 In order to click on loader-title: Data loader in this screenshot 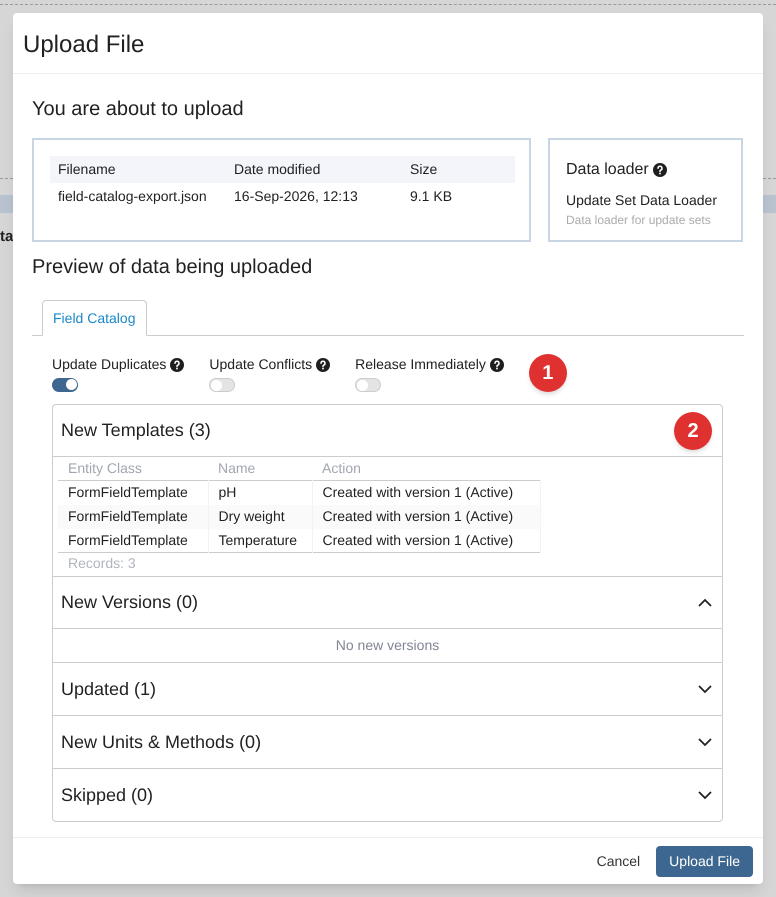, I will do `click(607, 170)`.